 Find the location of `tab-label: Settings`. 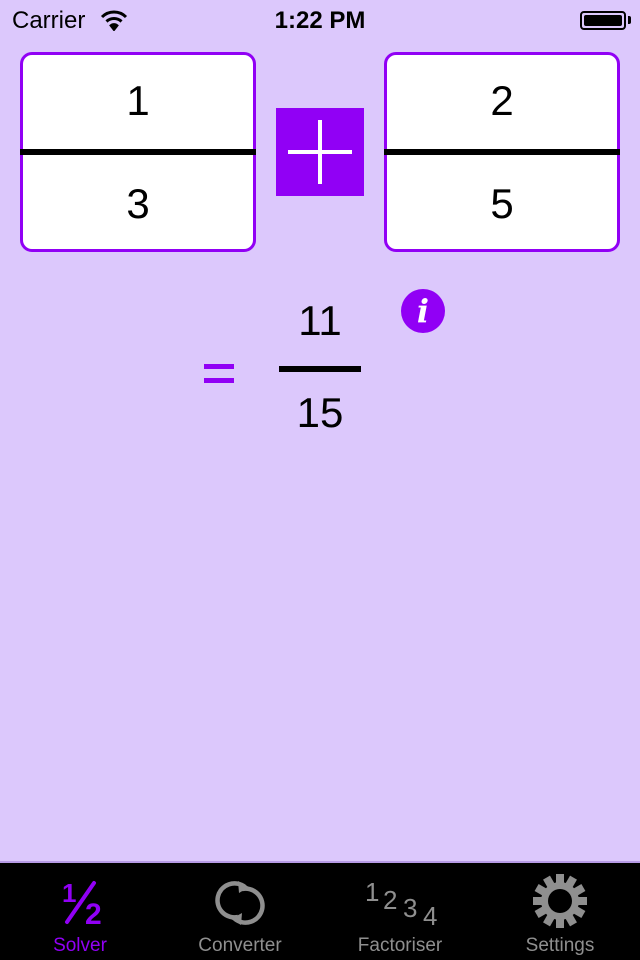

tab-label: Settings is located at coordinates (560, 945).